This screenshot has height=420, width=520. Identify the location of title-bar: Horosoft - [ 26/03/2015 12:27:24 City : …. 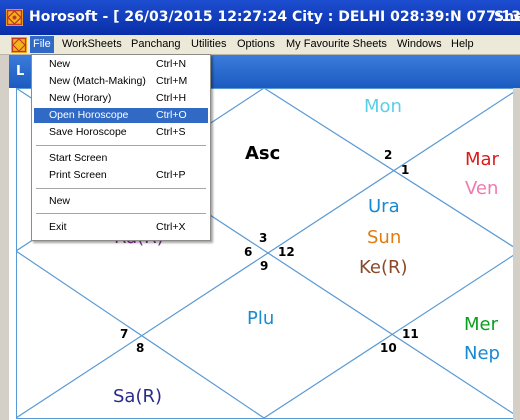
(260, 17).